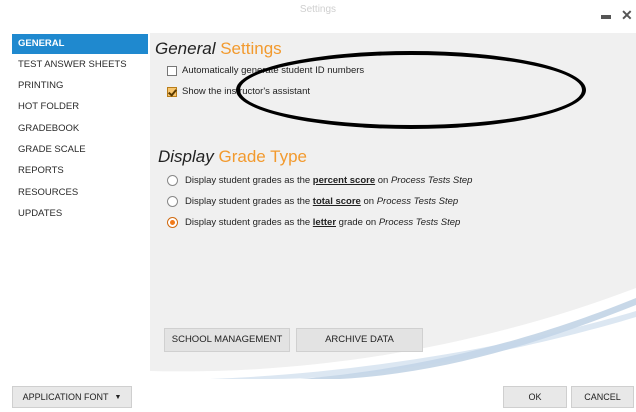  I want to click on minimize-icon, so click(606, 17).